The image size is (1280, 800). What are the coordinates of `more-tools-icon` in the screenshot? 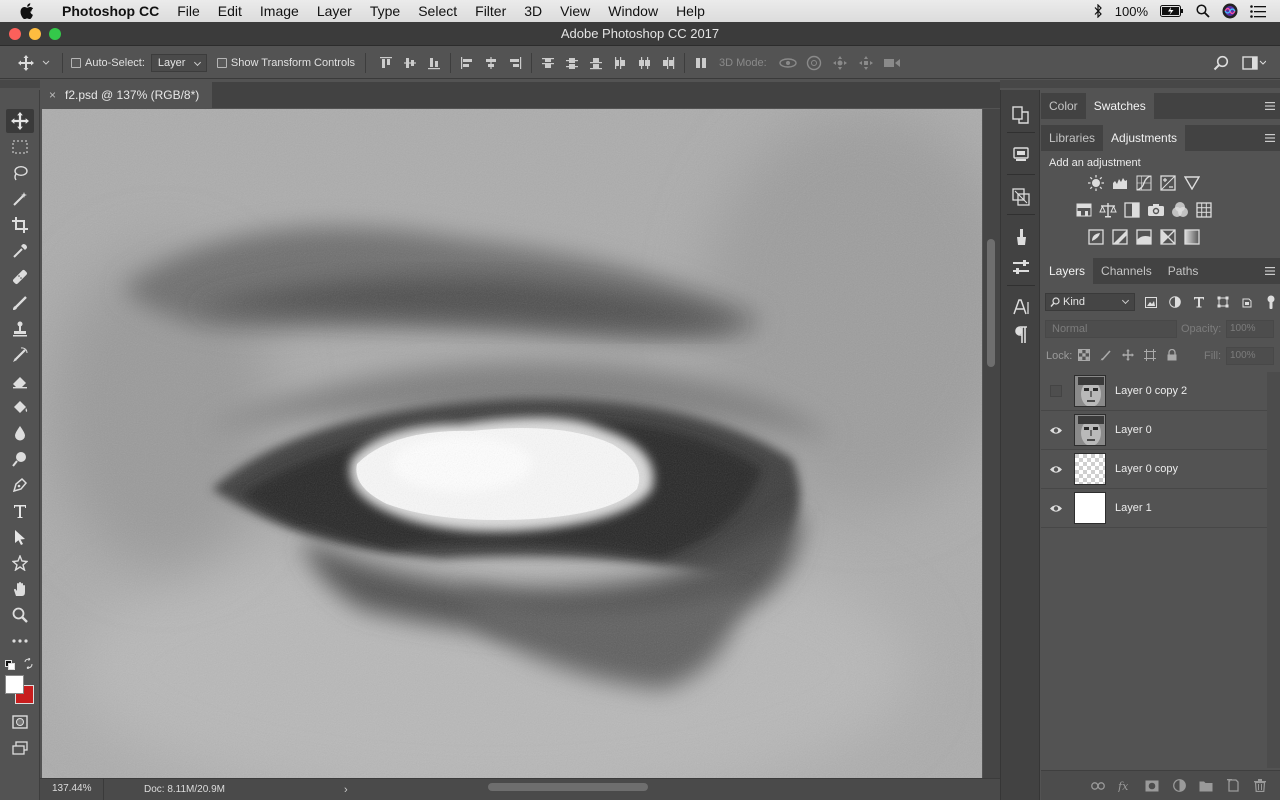 It's located at (20, 641).